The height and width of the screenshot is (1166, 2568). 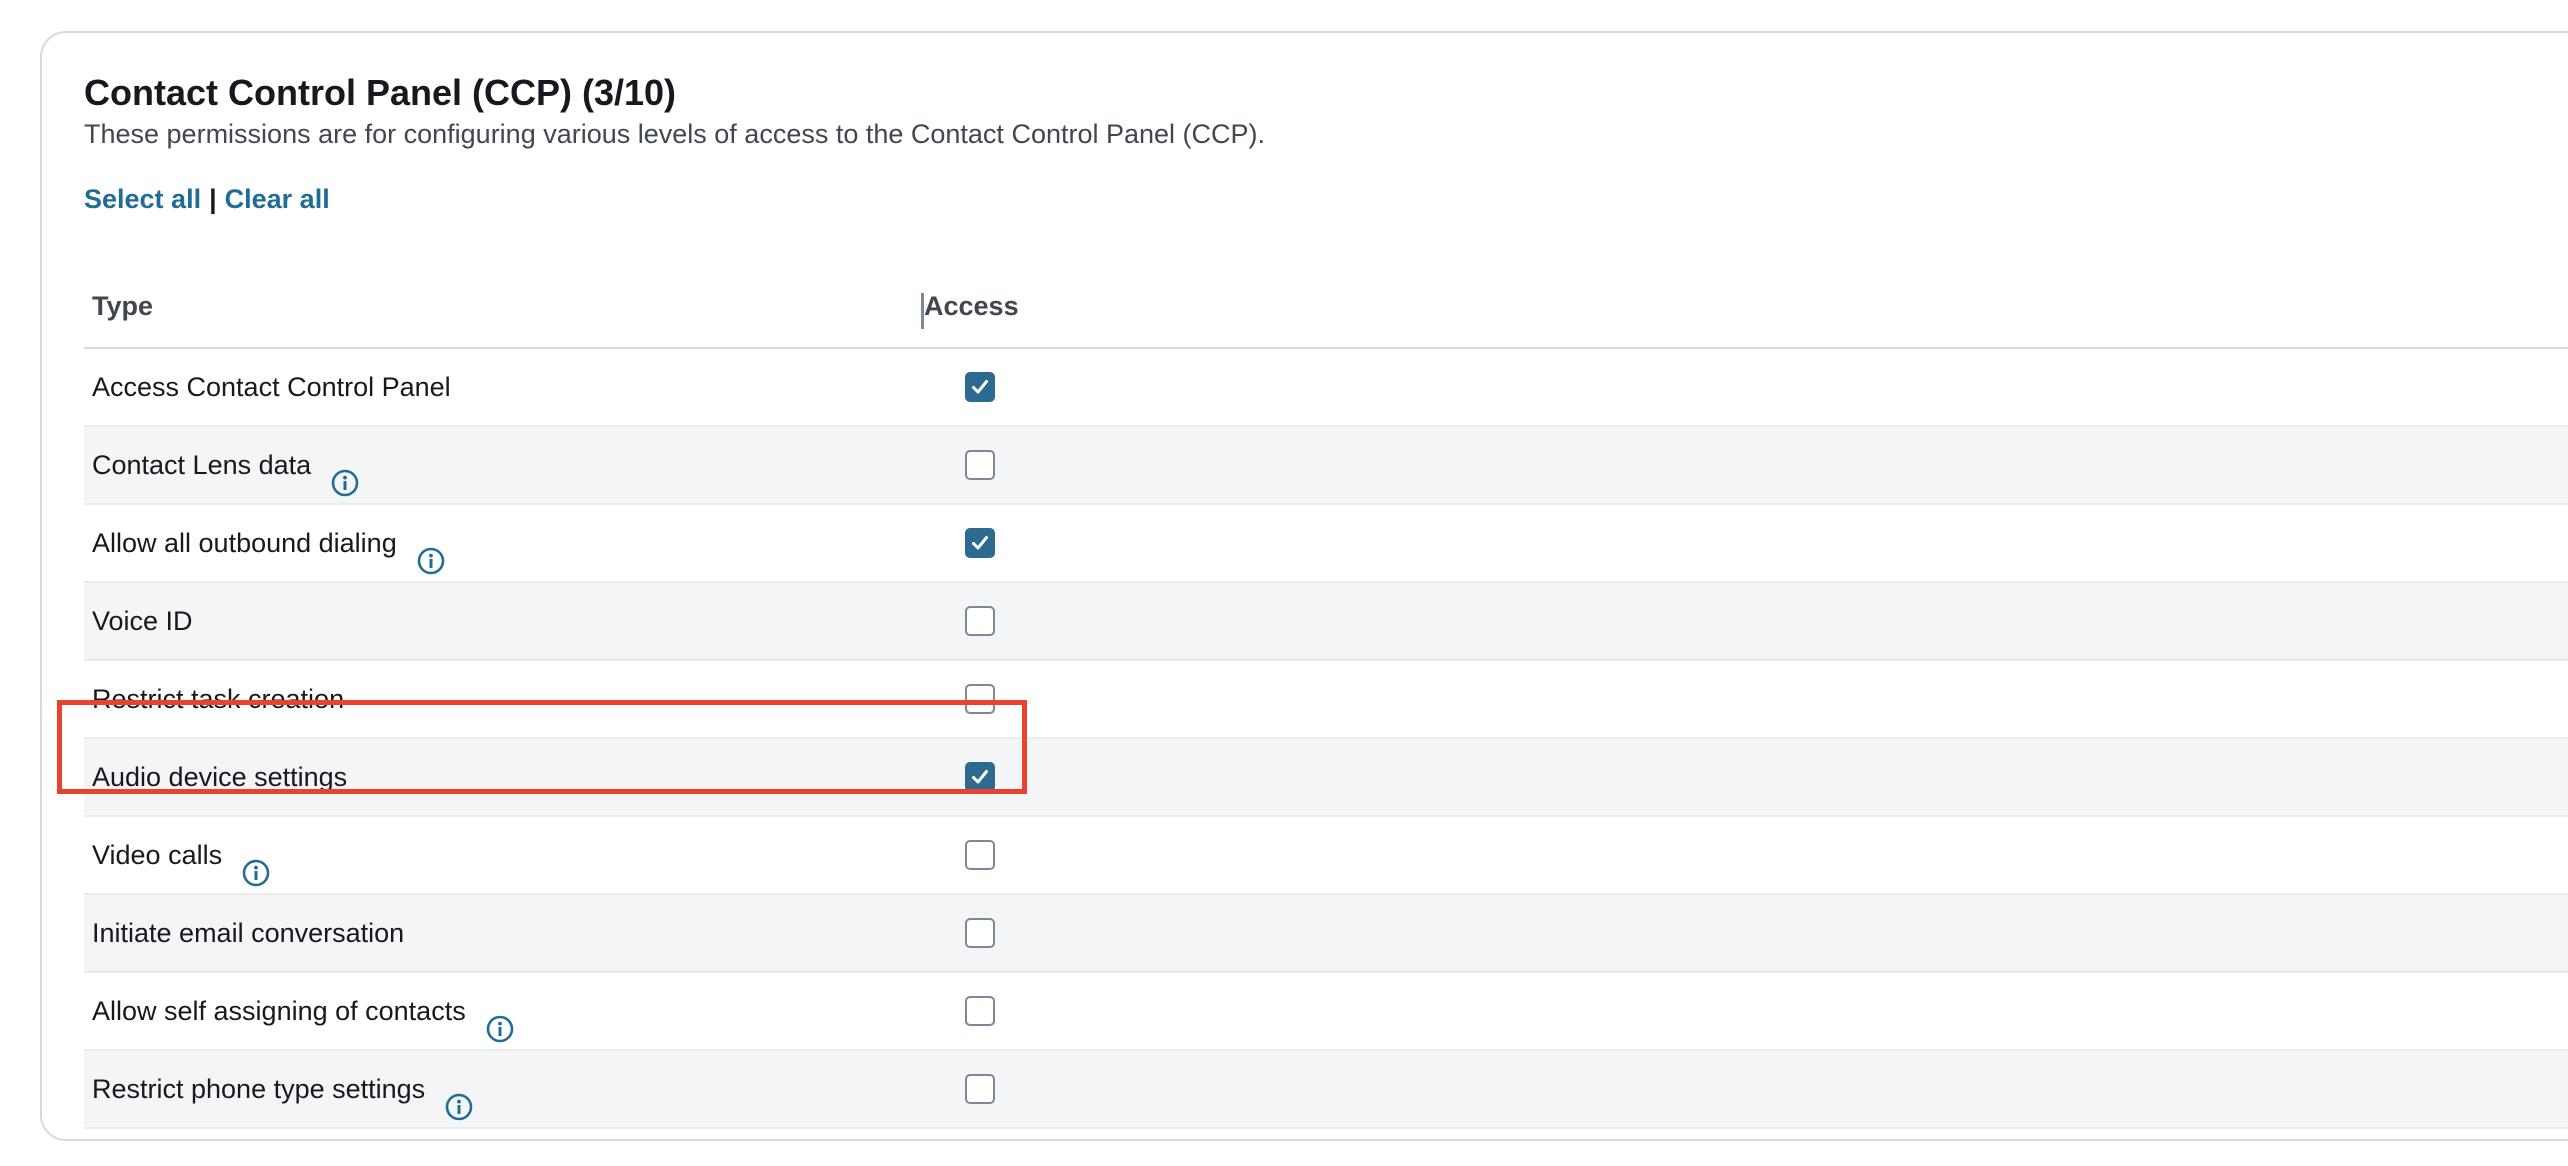 I want to click on section-title: Contact Control Panel (CCP) (3/10), so click(x=380, y=92).